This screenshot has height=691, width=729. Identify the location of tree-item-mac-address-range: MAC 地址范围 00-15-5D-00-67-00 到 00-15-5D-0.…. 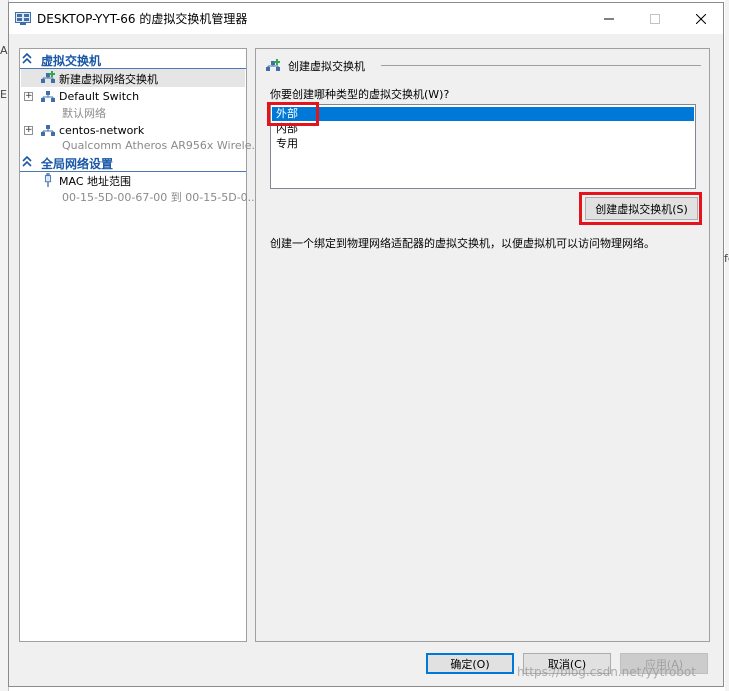
(139, 189).